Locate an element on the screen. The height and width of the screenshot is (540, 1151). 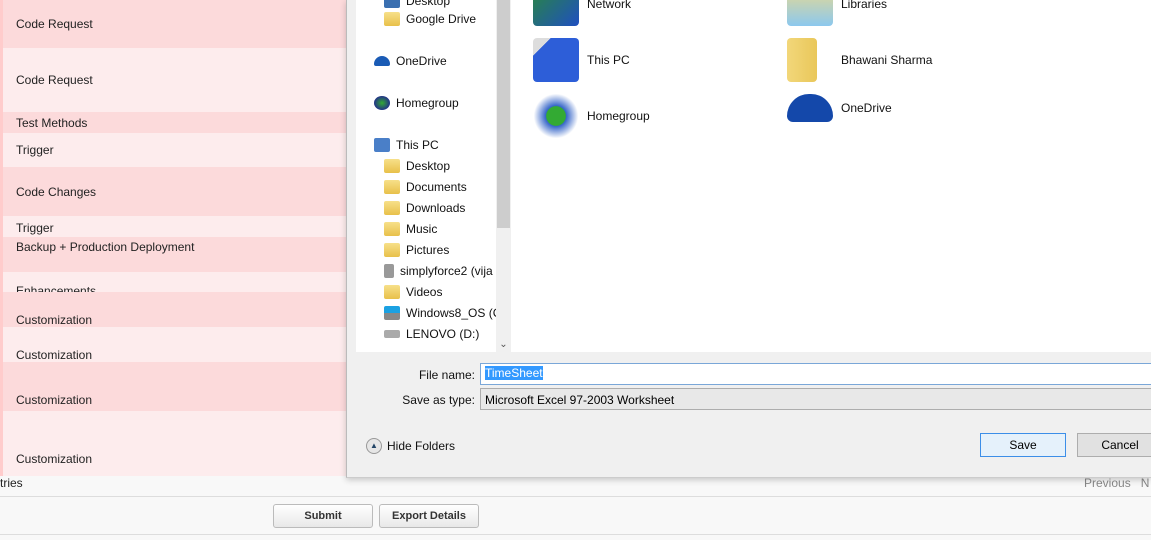
nav-scrollbar: ⌄ is located at coordinates (503, 176).